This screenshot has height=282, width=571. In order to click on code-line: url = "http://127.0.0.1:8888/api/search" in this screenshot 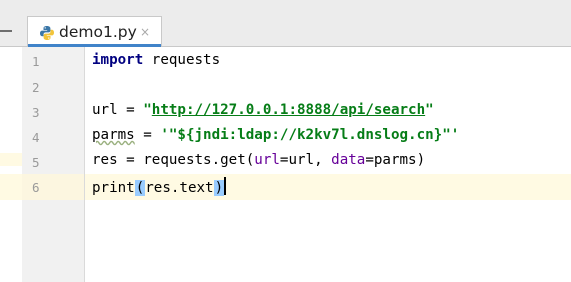, I will do `click(263, 110)`.